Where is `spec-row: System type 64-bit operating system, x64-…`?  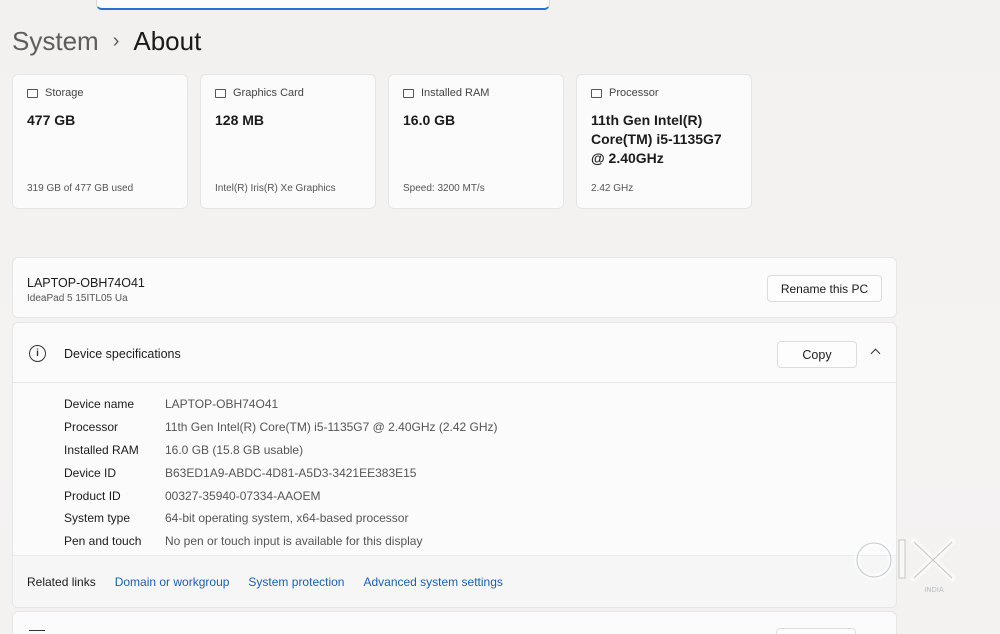 spec-row: System type 64-bit operating system, x64-… is located at coordinates (480, 518).